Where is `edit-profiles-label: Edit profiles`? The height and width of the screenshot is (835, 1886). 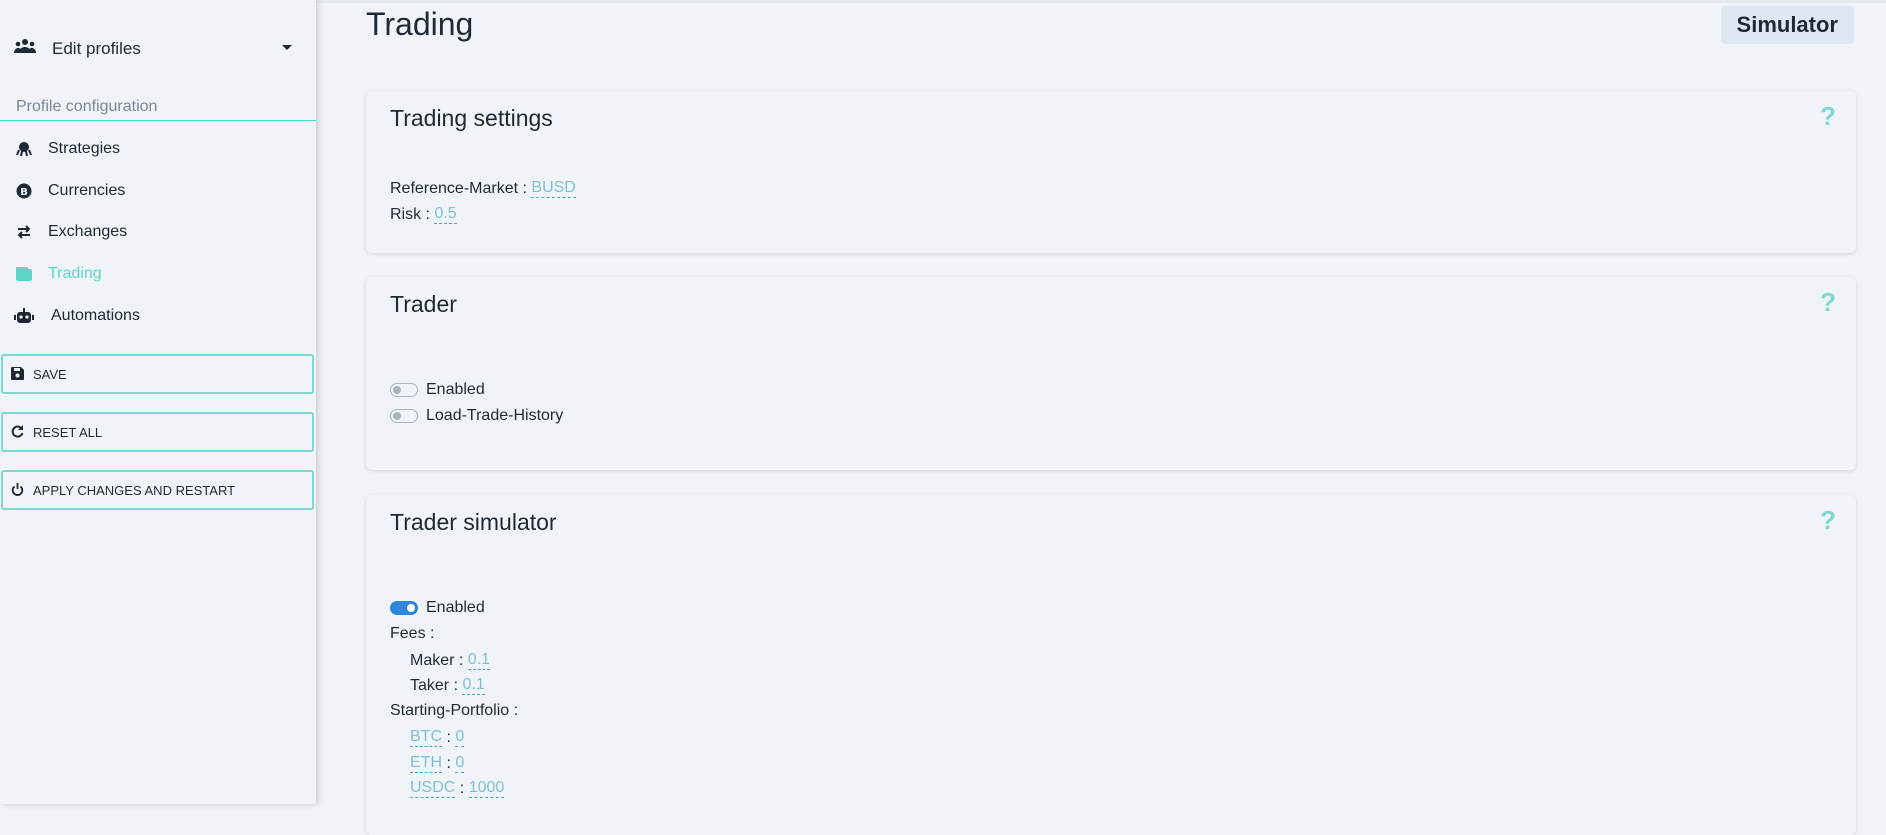 edit-profiles-label: Edit profiles is located at coordinates (96, 48).